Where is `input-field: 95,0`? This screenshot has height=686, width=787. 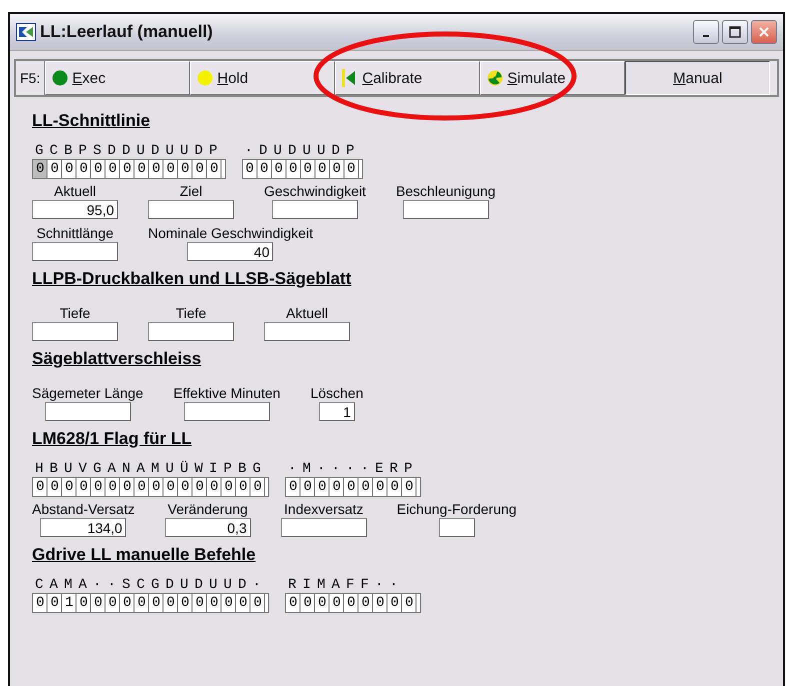
input-field: 95,0 is located at coordinates (75, 209).